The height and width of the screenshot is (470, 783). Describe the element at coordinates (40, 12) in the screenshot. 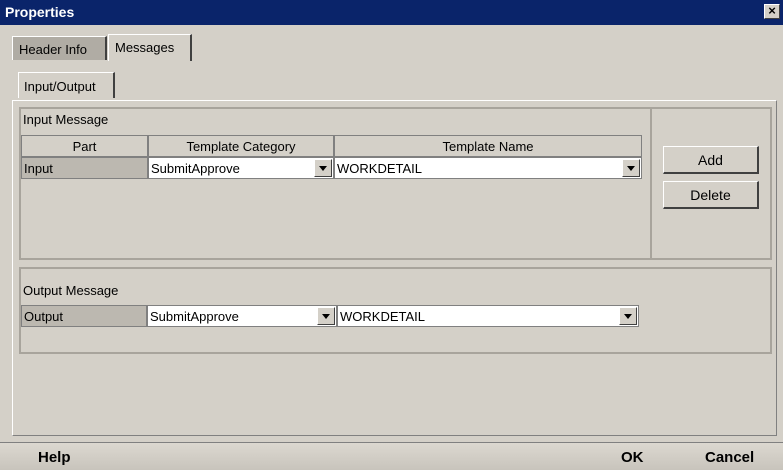

I see `window-title: Properties` at that location.